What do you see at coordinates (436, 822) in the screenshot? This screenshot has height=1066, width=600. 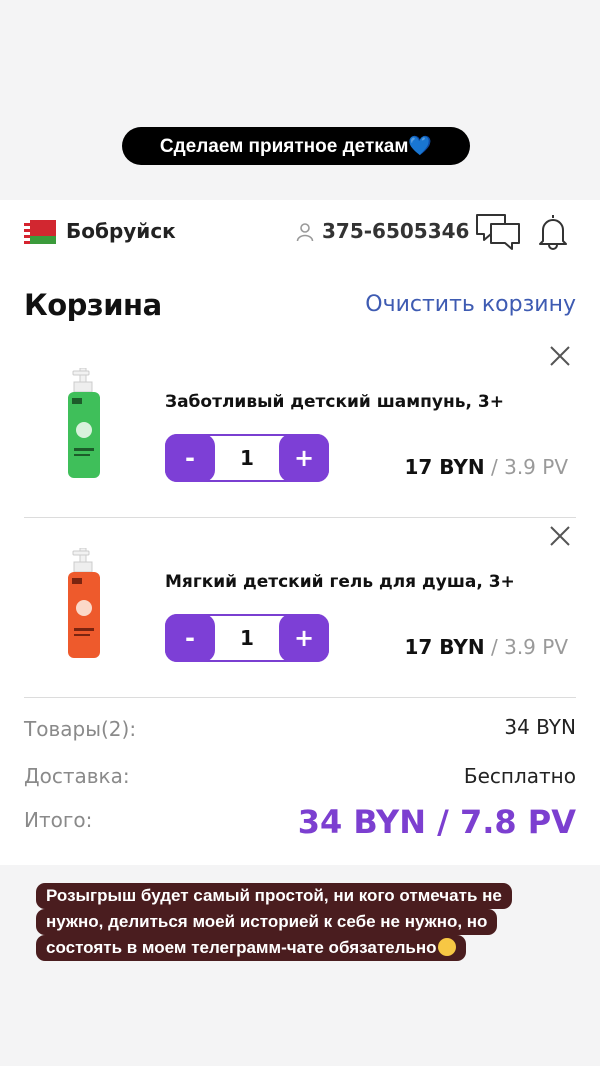 I see `grand-total-value: 34 BYN / 7.8 PV` at bounding box center [436, 822].